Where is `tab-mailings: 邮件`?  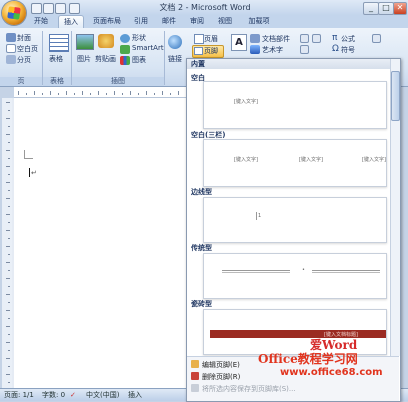 tab-mailings: 邮件 is located at coordinates (169, 21).